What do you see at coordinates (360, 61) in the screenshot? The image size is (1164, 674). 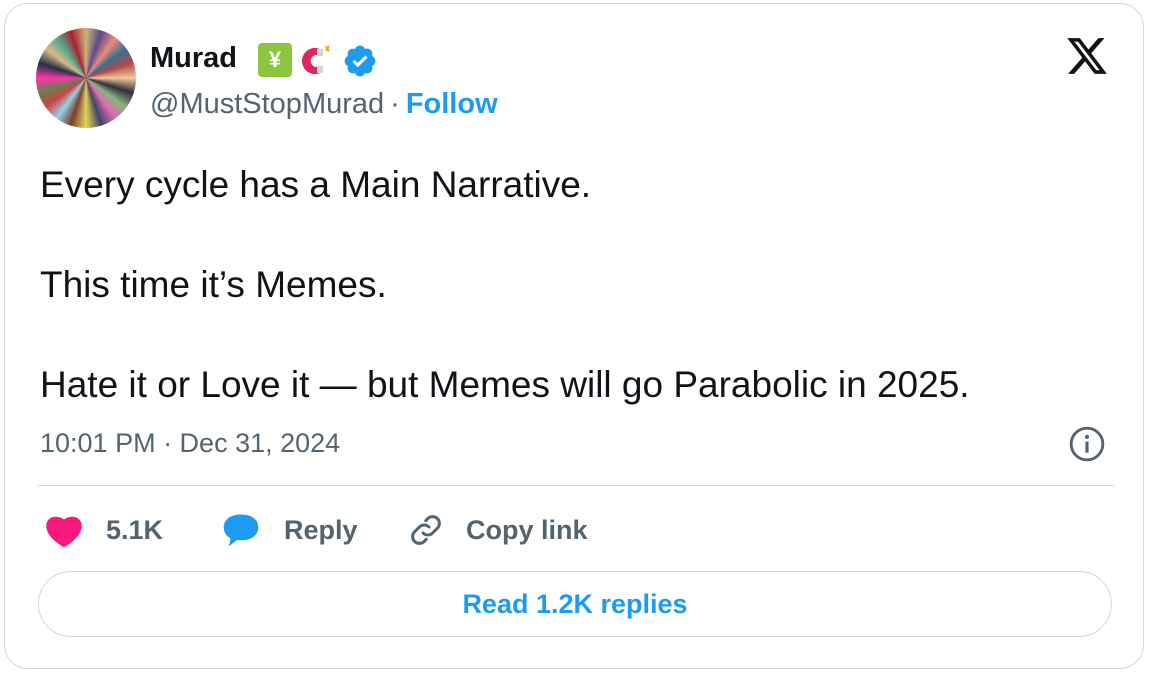 I see `verified-badge-icon` at bounding box center [360, 61].